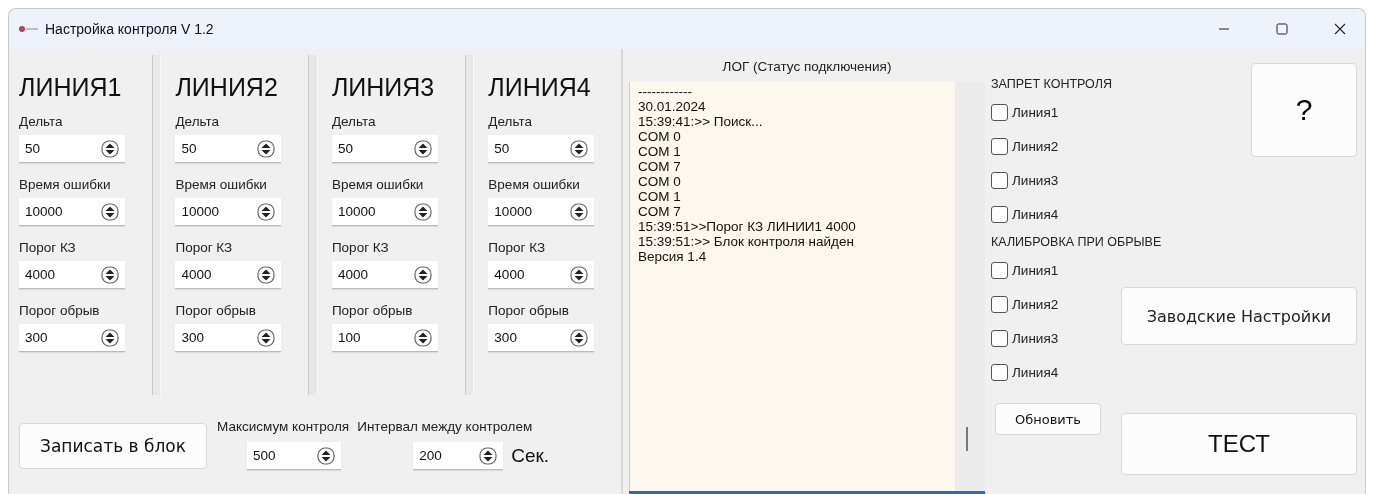  What do you see at coordinates (530, 456) in the screenshot?
I see `unit-label: Сек.` at bounding box center [530, 456].